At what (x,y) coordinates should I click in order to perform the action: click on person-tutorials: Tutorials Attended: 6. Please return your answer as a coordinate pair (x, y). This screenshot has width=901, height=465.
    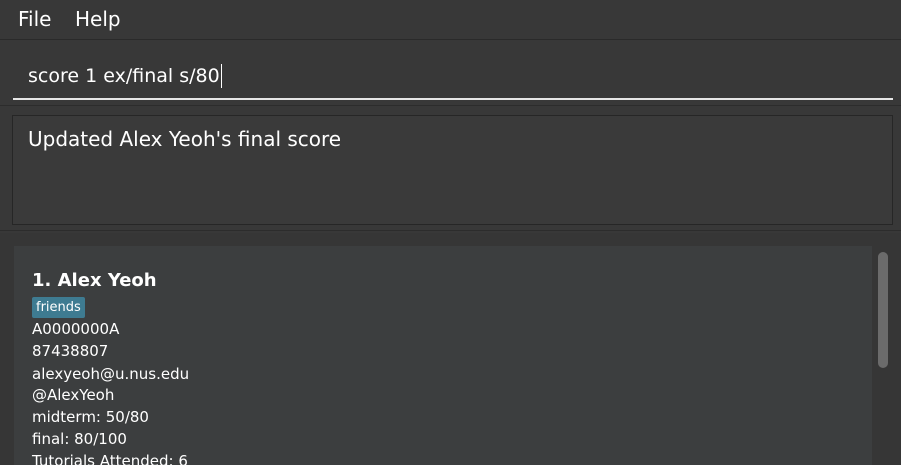
    Looking at the image, I should click on (110, 458).